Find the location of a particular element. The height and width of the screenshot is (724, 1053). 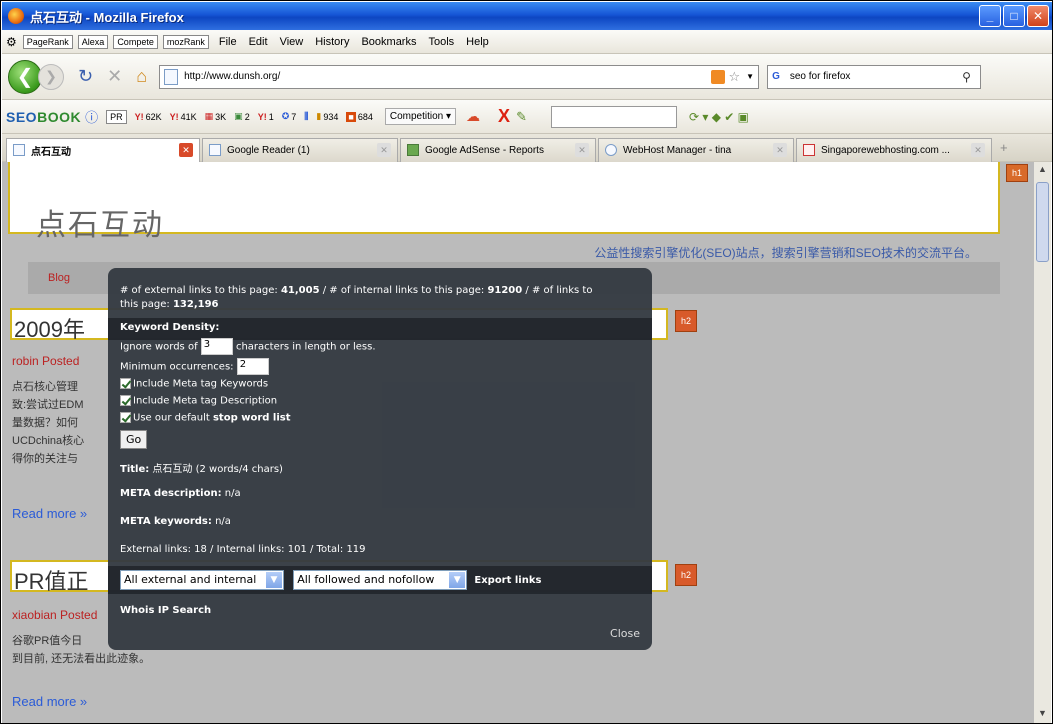

stop-icon: ✕ is located at coordinates (114, 76).